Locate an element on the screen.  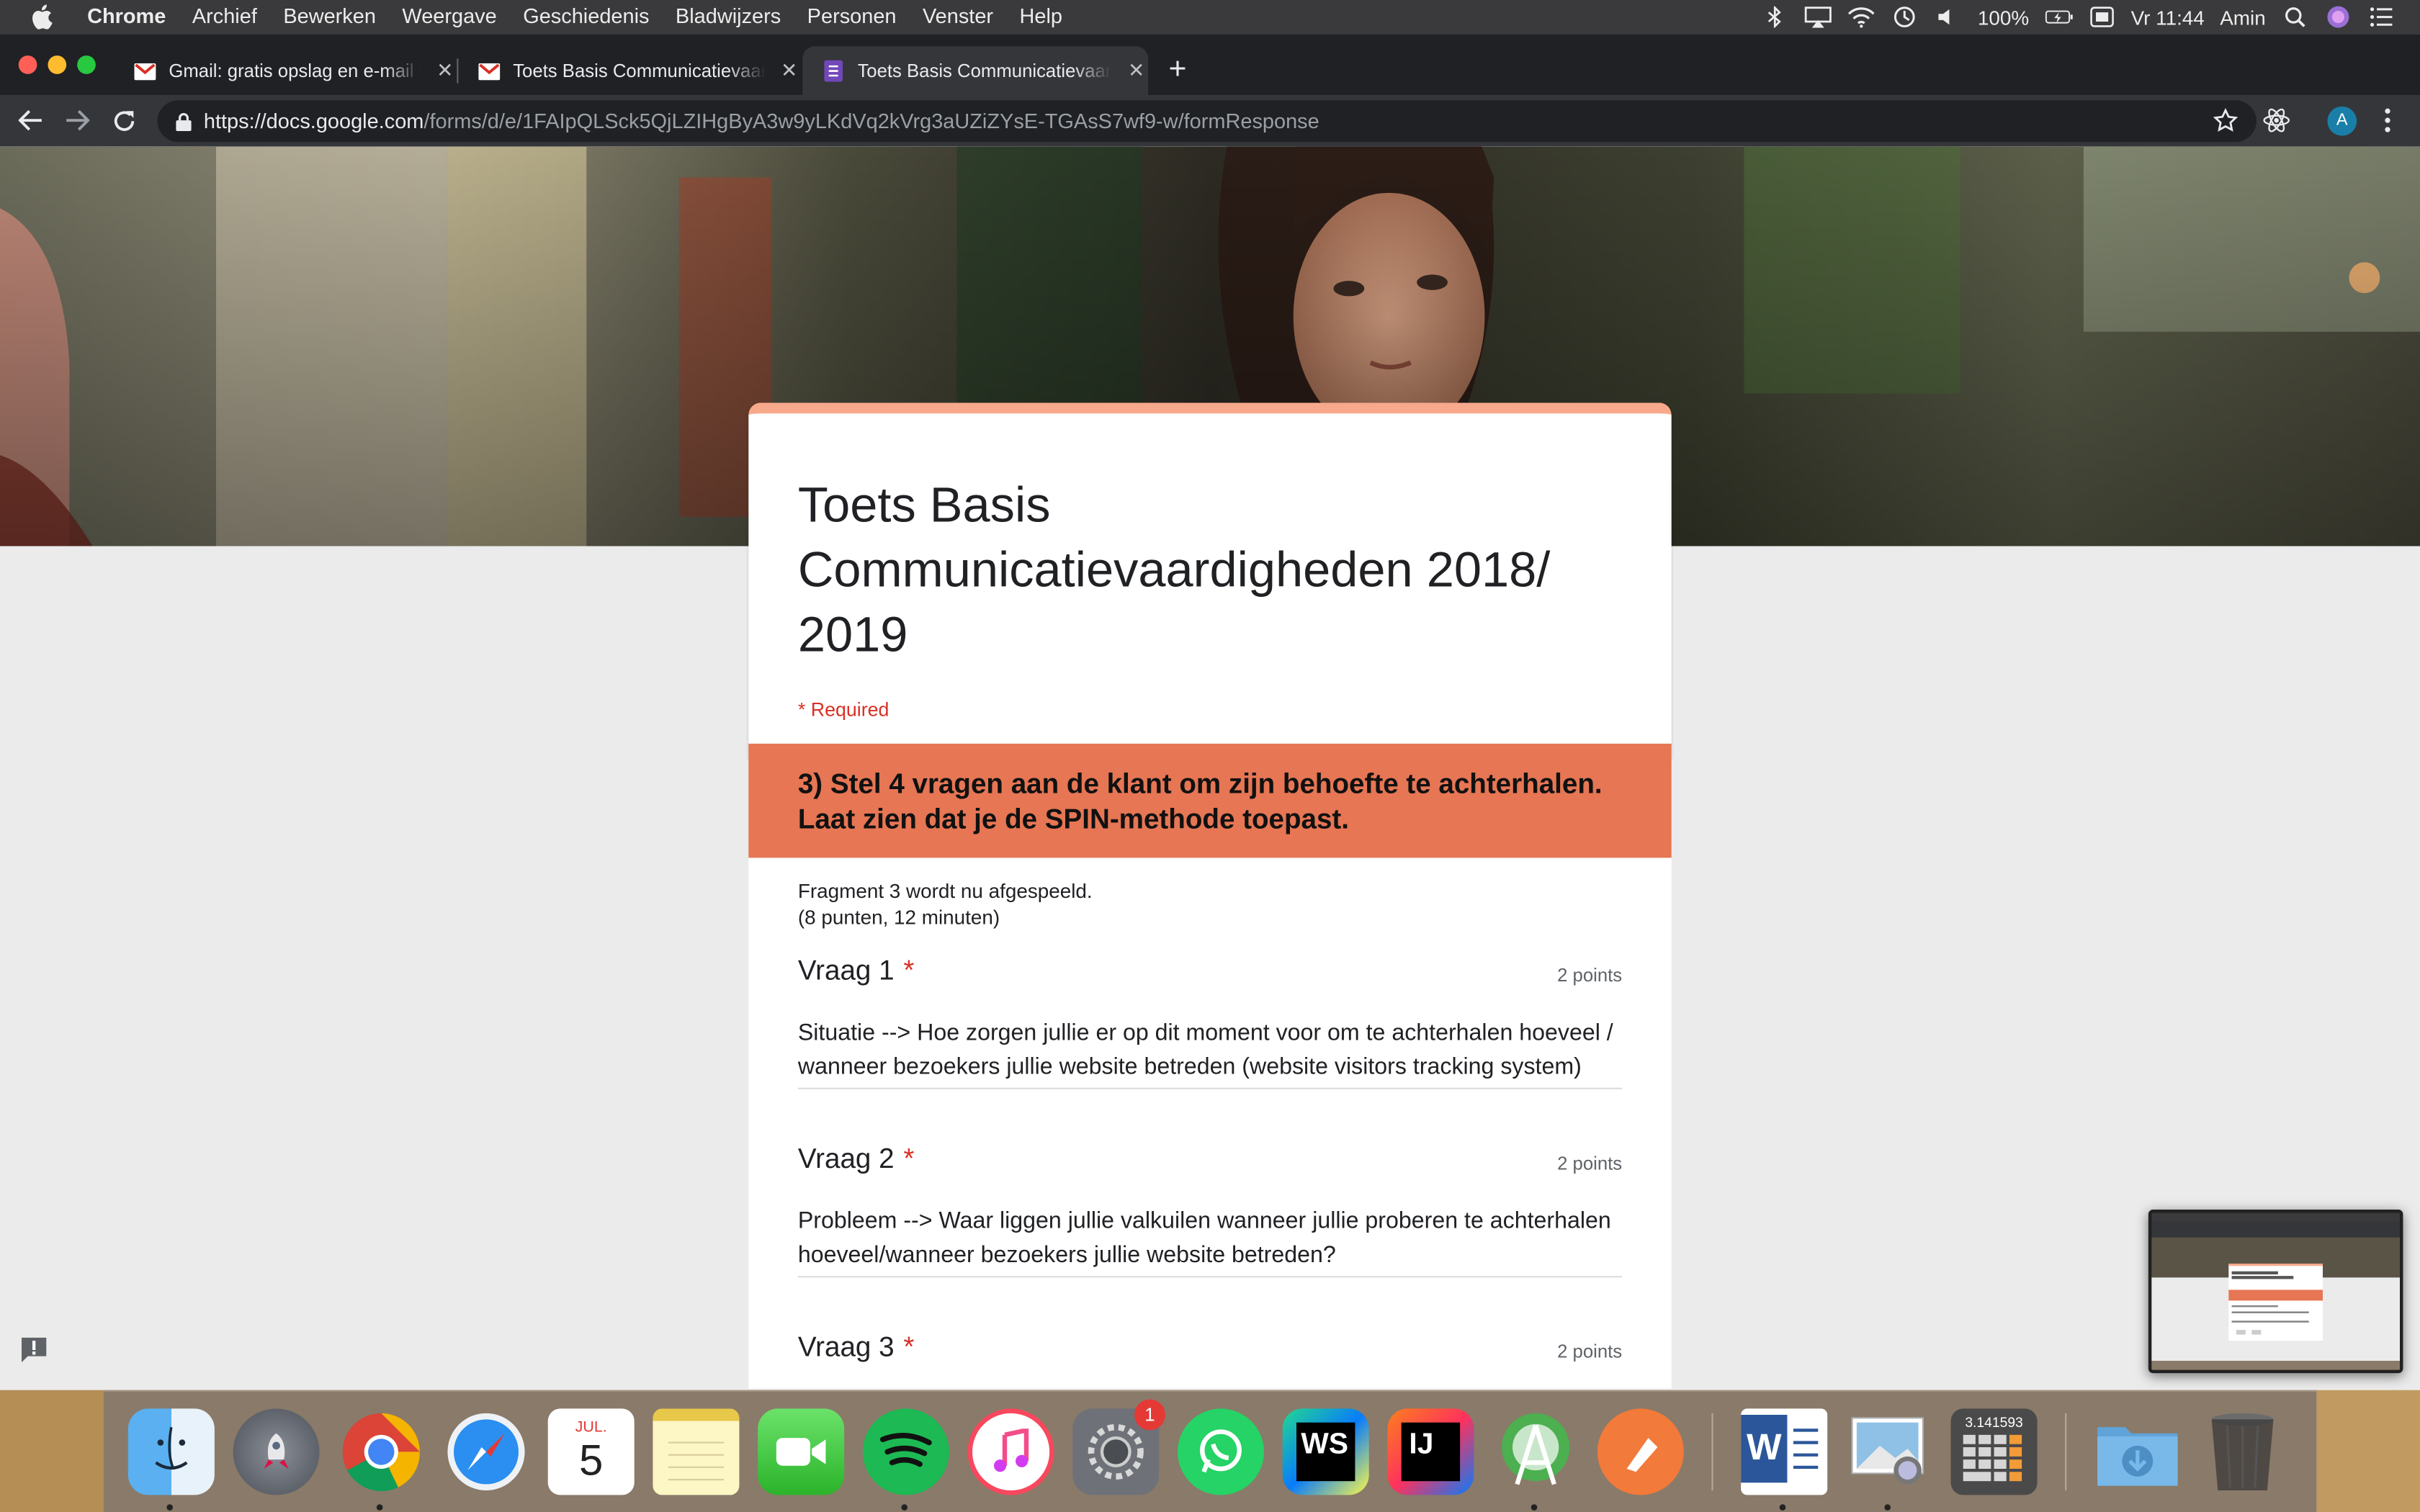
menubar-clock: Vr 11:44 is located at coordinates (2168, 17).